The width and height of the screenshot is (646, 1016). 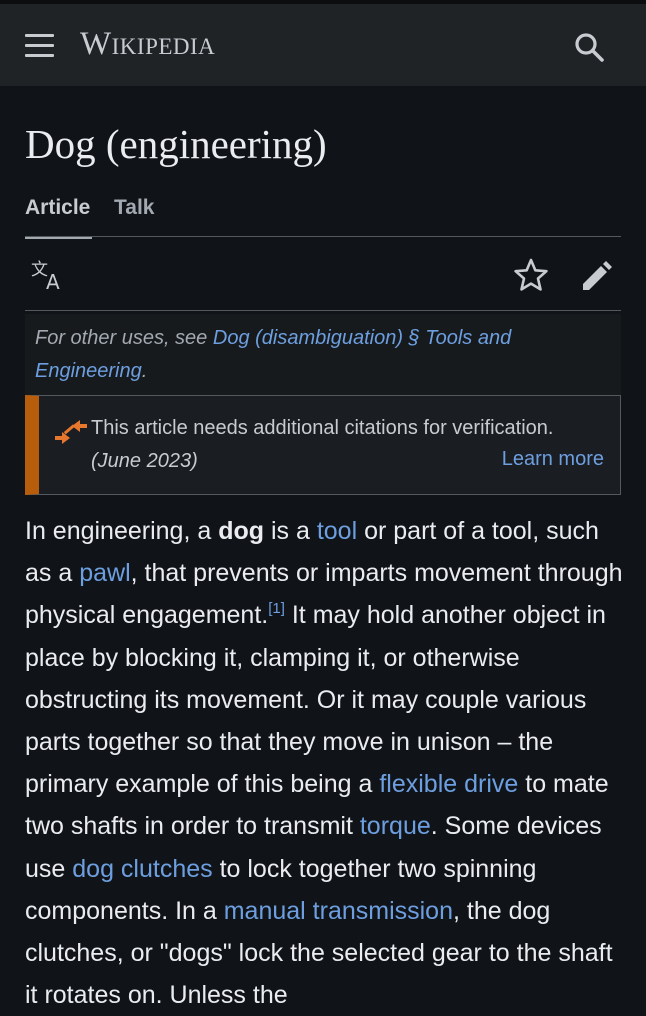 I want to click on hatnote-prefix: For other uses, see, so click(x=124, y=338).